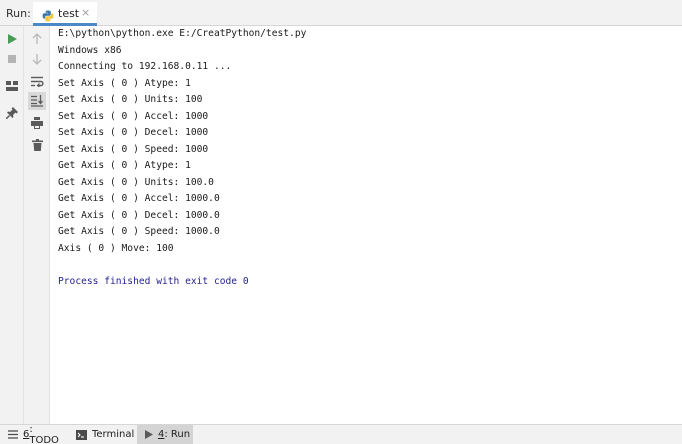  I want to click on console-line: Windows x86, so click(90, 50).